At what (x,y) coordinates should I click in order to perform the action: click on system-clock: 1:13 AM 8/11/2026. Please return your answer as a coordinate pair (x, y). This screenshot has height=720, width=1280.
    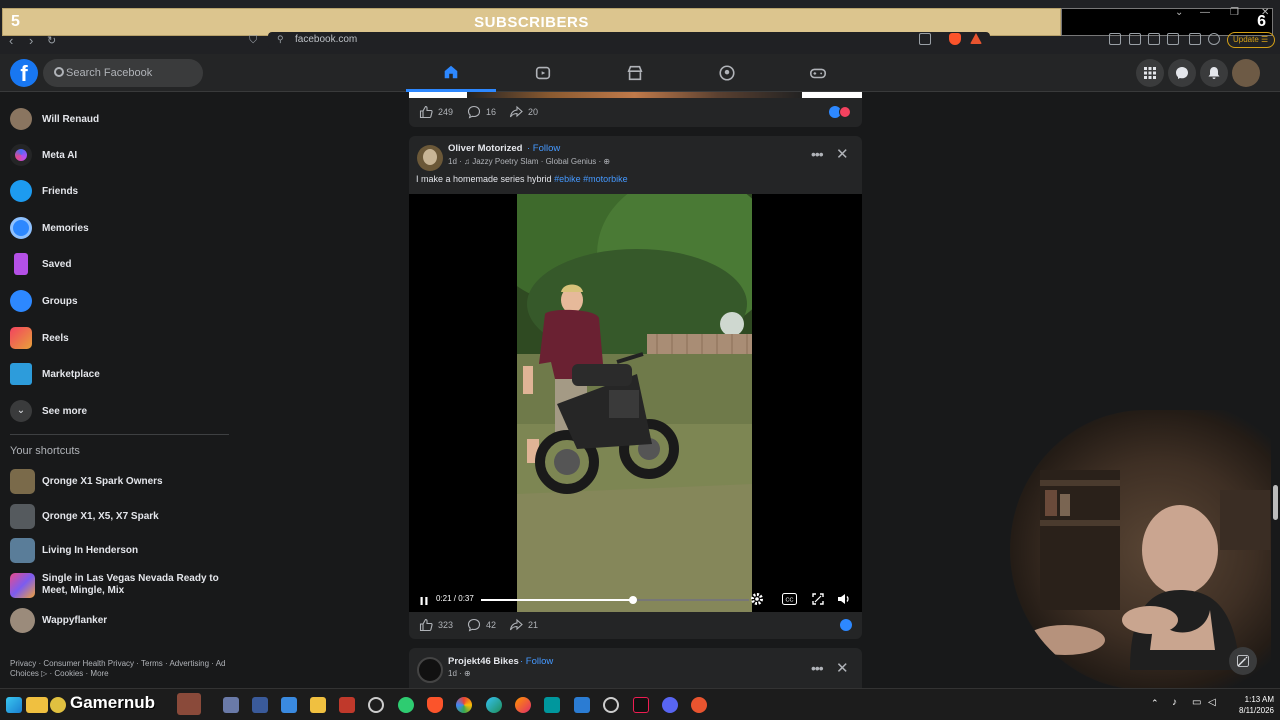
    Looking at the image, I should click on (1248, 705).